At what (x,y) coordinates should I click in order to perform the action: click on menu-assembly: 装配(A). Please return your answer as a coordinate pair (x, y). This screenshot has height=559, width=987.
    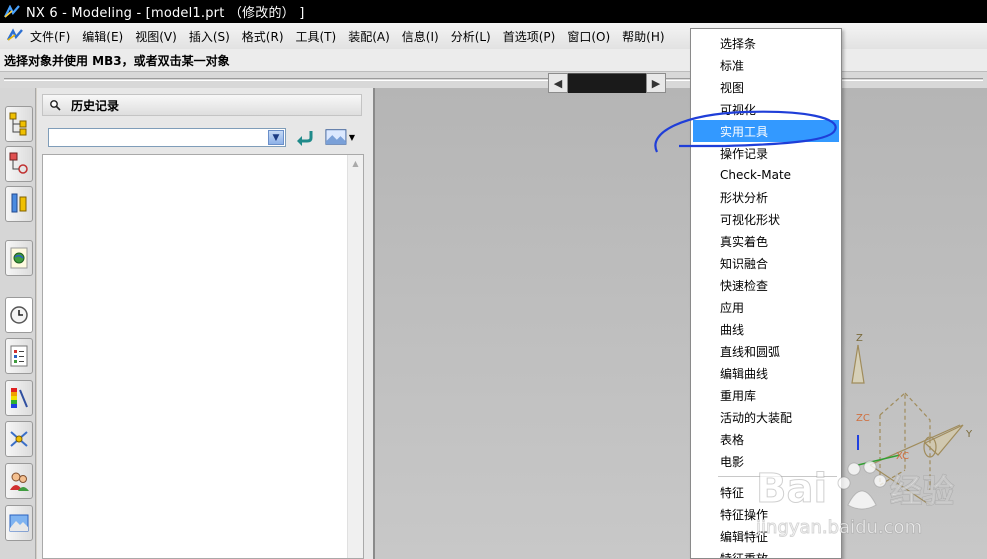
    Looking at the image, I should click on (369, 36).